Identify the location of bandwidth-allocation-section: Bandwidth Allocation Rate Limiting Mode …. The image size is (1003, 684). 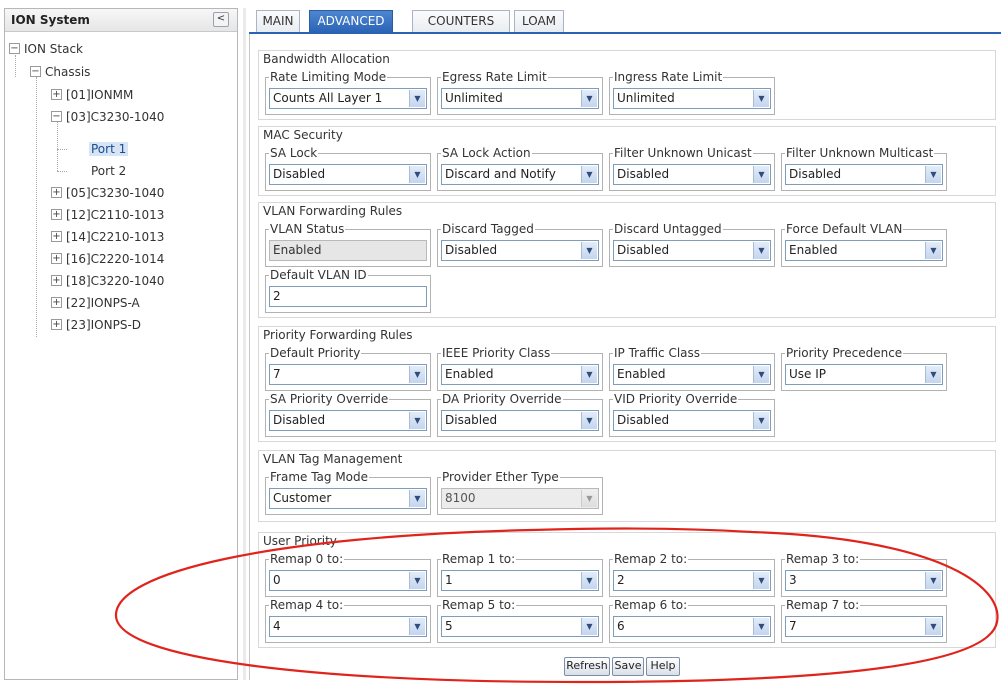
(627, 85).